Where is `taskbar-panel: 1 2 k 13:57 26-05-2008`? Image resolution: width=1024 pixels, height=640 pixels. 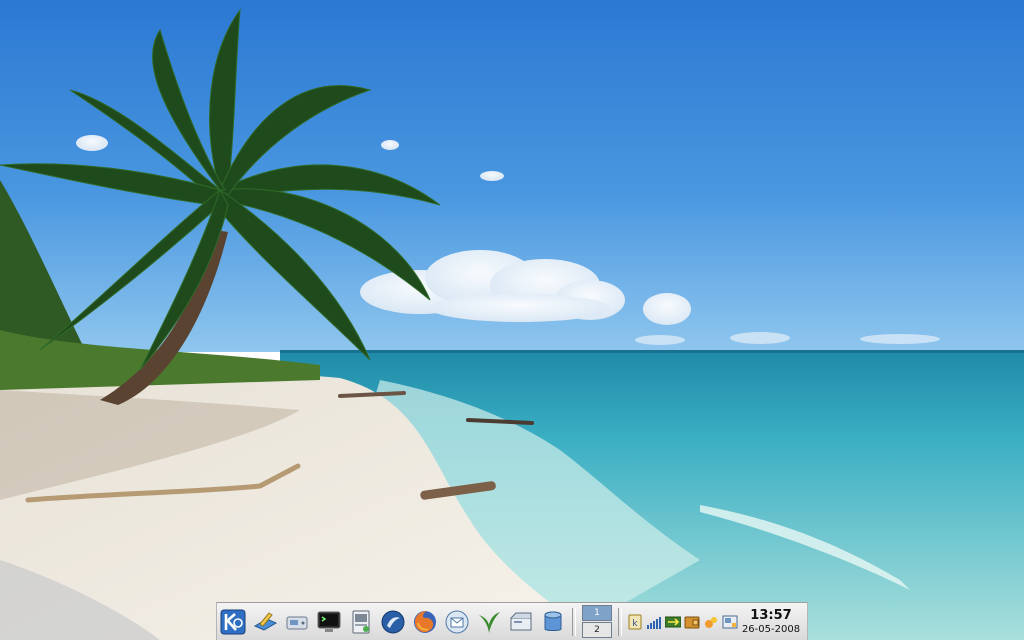
taskbar-panel: 1 2 k 13:57 26-05-2008 is located at coordinates (512, 621).